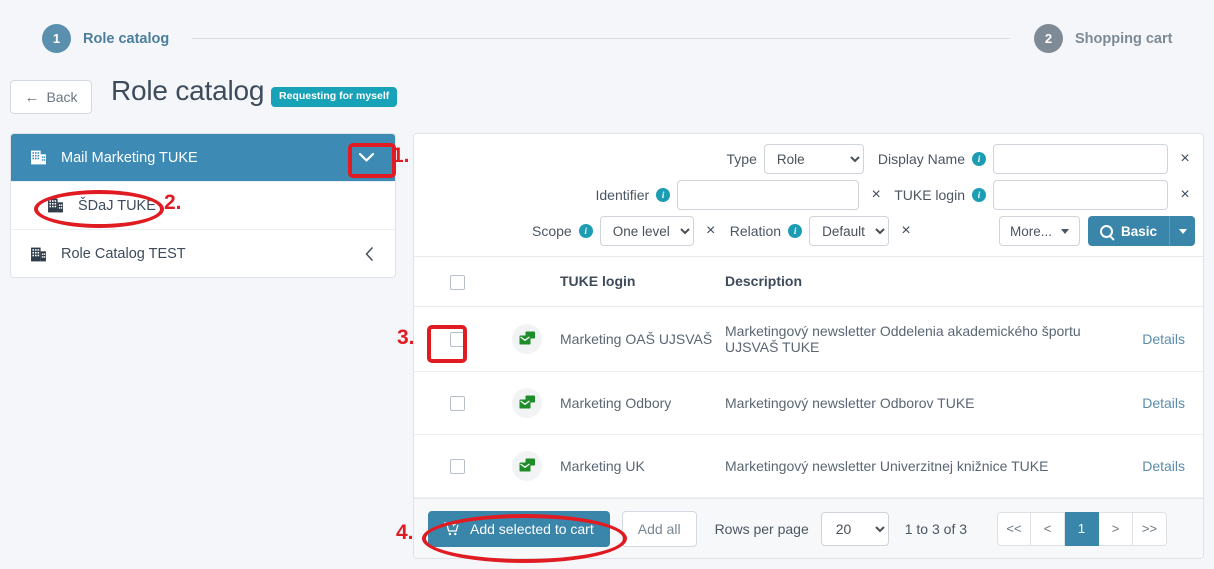 This screenshot has height=569, width=1214. What do you see at coordinates (642, 282) in the screenshot?
I see `table-header-tuke-login: TUKE login` at bounding box center [642, 282].